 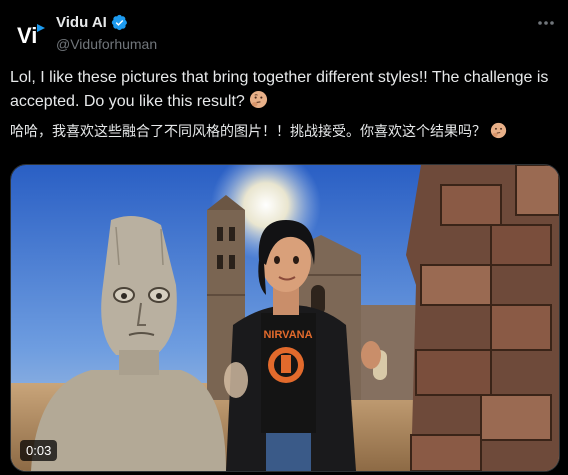 I want to click on tweet-text-zh: 哈哈，我喜欢这些融合了不同风格的图片！！挑战接受。你喜欢这个结果吗？, so click(x=280, y=131).